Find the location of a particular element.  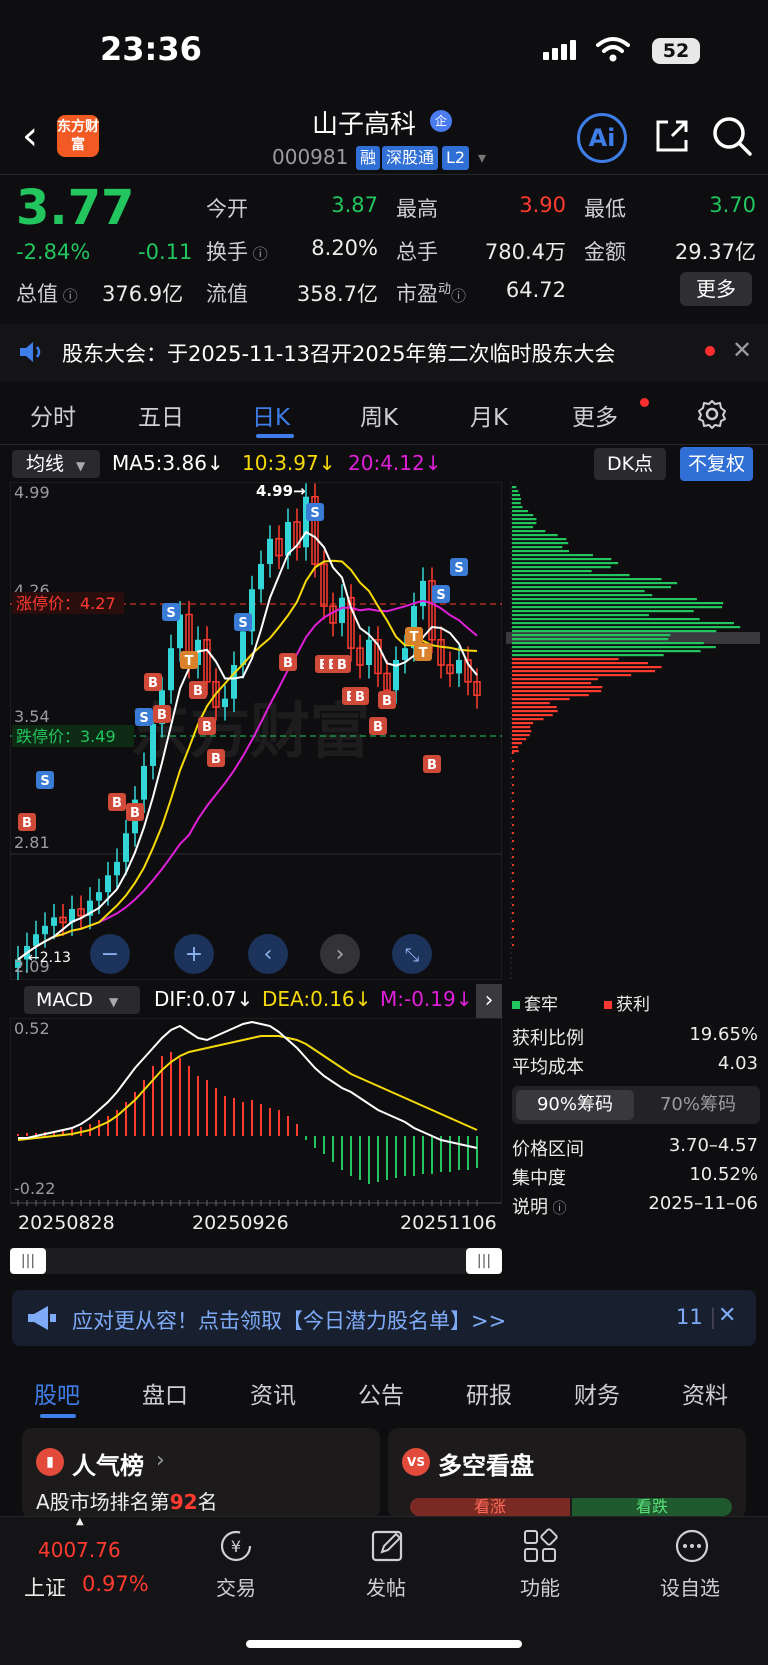

chevron-down-icon: ▾ is located at coordinates (482, 157).